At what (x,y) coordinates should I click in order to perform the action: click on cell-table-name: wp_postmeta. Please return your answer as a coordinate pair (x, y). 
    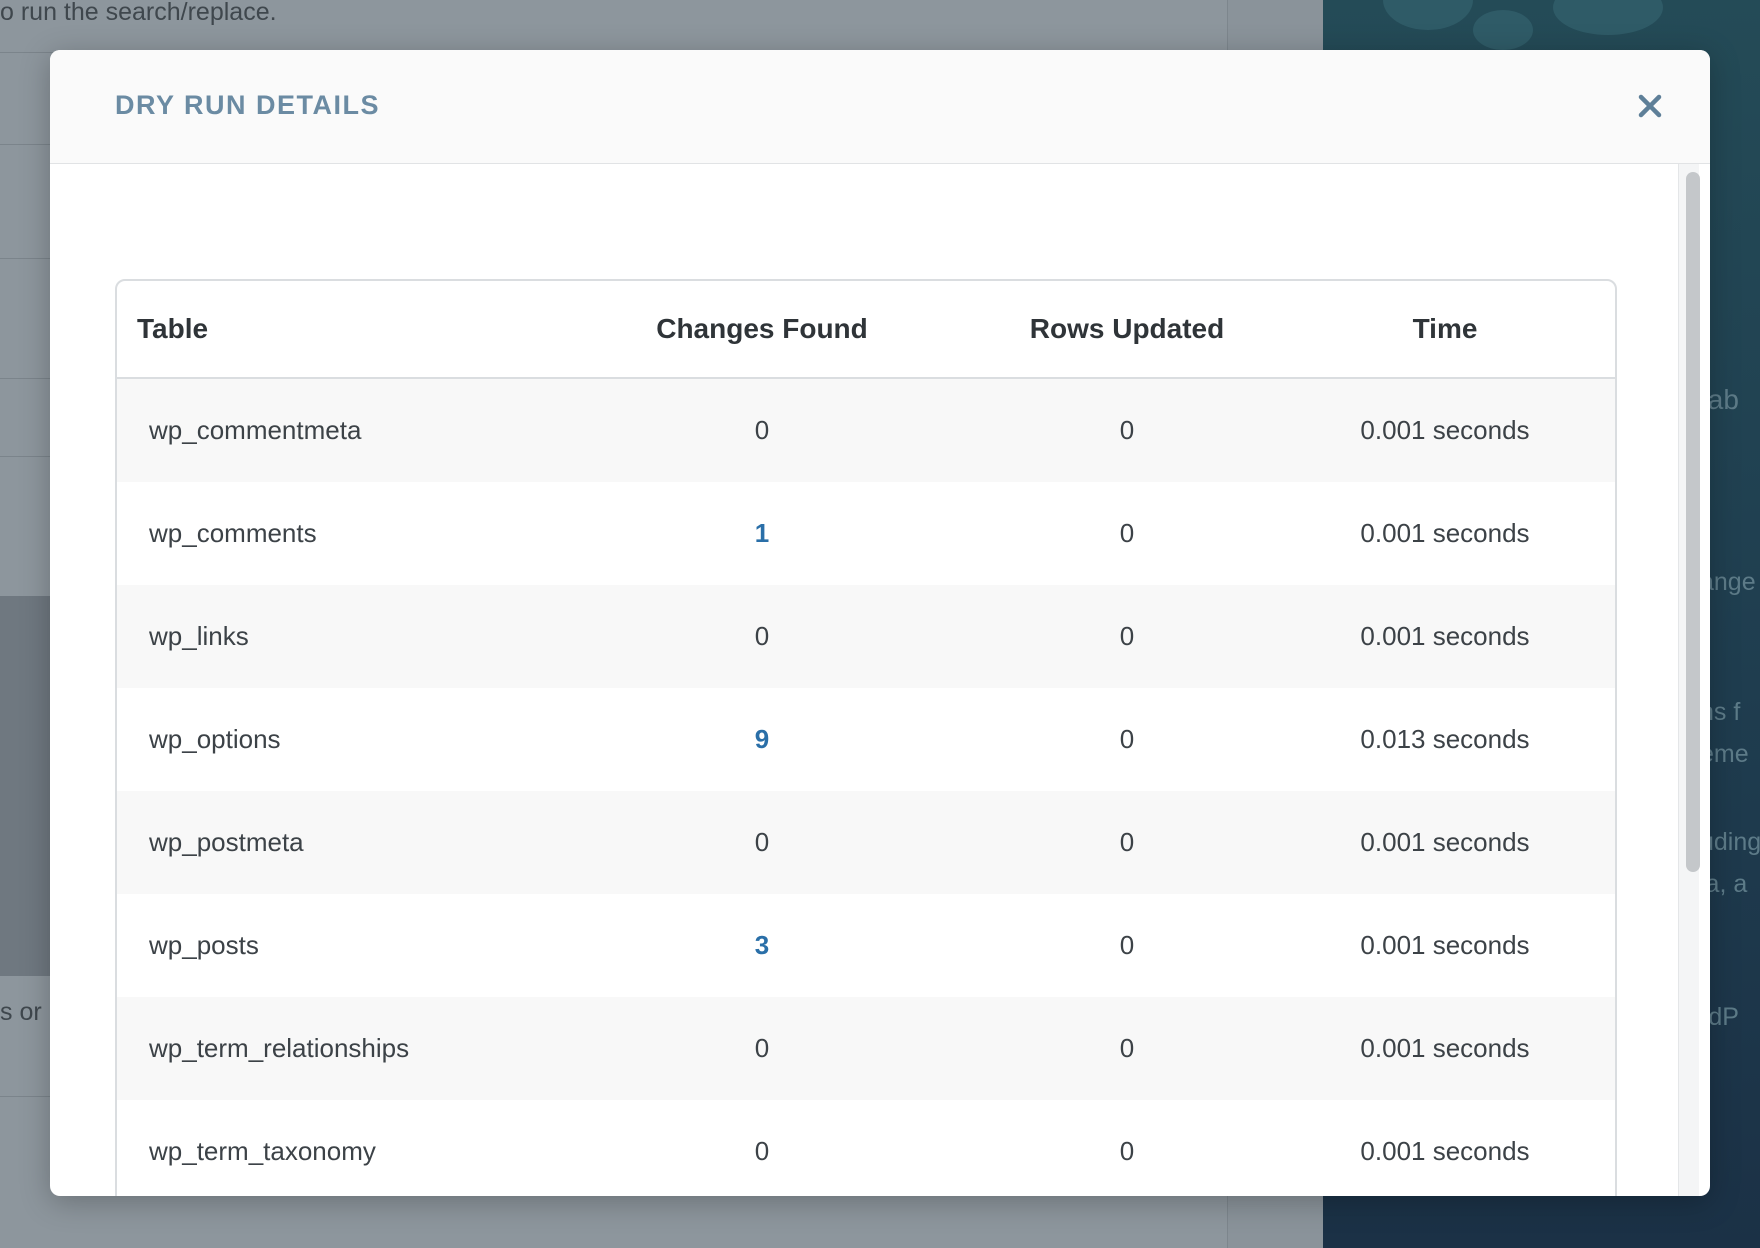
    Looking at the image, I should click on (226, 842).